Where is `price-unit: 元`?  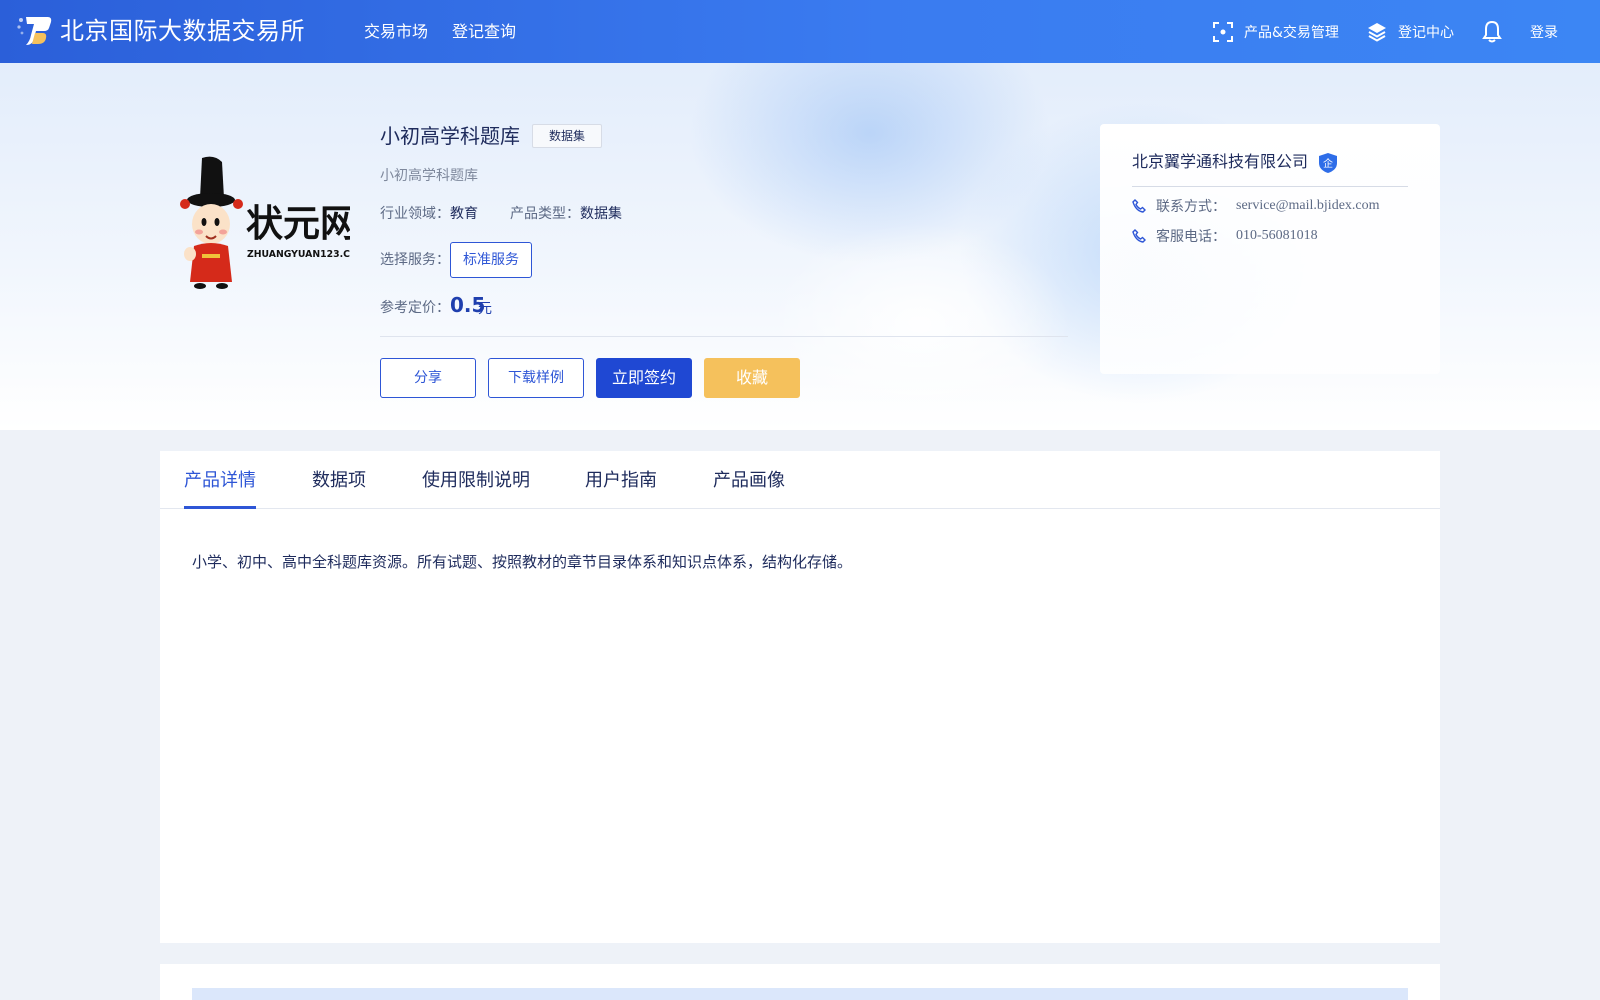 price-unit: 元 is located at coordinates (485, 309).